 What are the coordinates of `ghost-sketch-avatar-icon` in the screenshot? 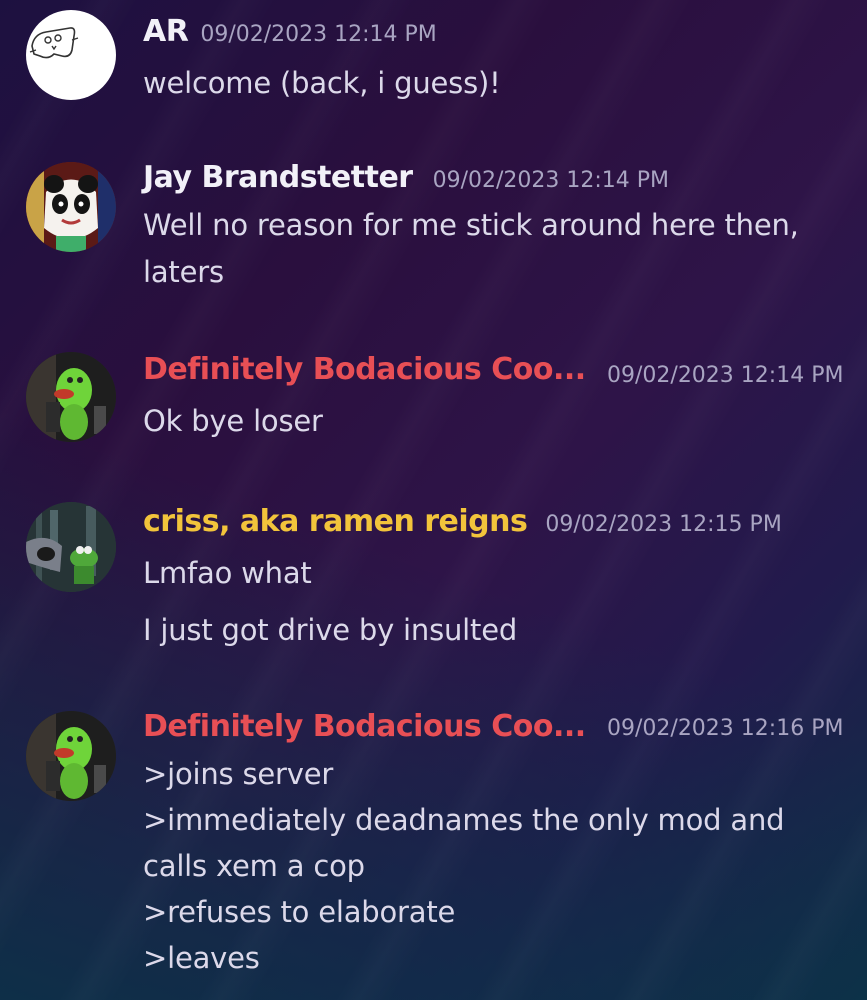 It's located at (54, 43).